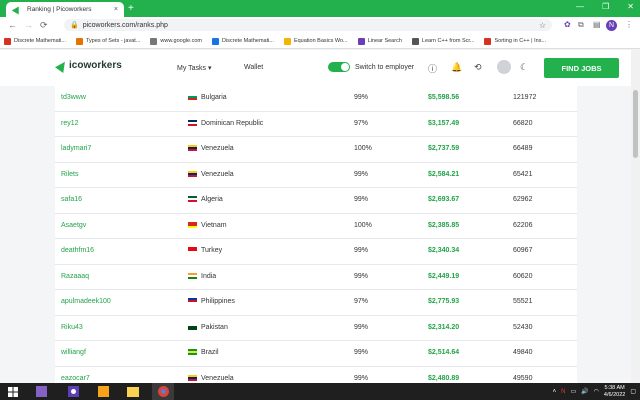 The image size is (640, 400). I want to click on close-window-button: ✕, so click(630, 6).